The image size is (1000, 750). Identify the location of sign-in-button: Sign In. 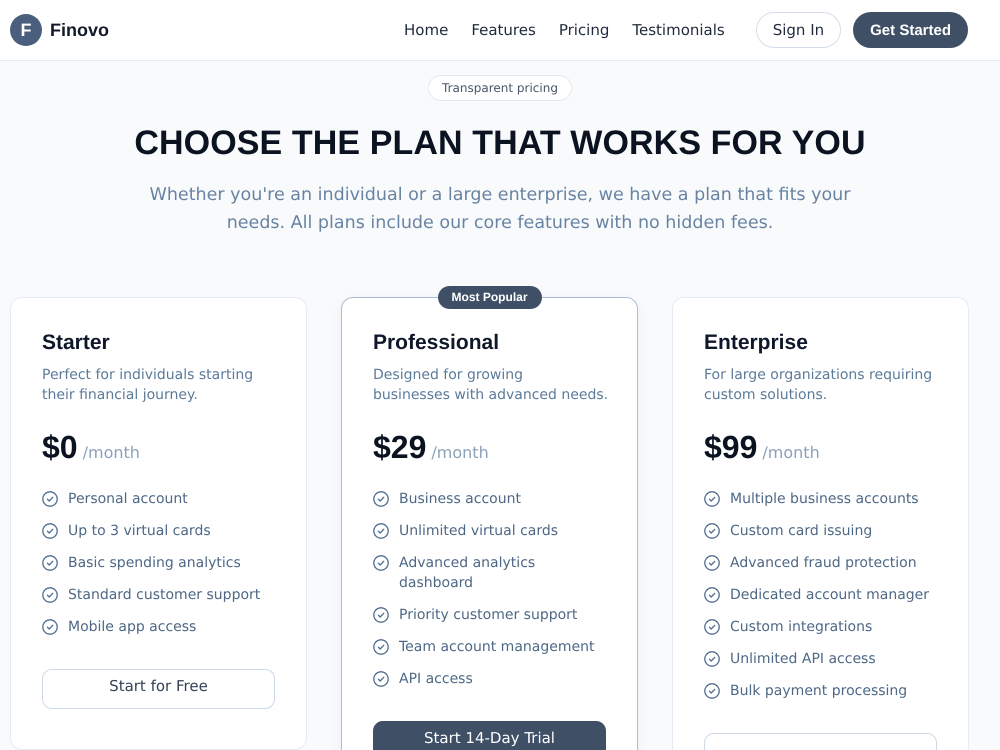
(799, 30).